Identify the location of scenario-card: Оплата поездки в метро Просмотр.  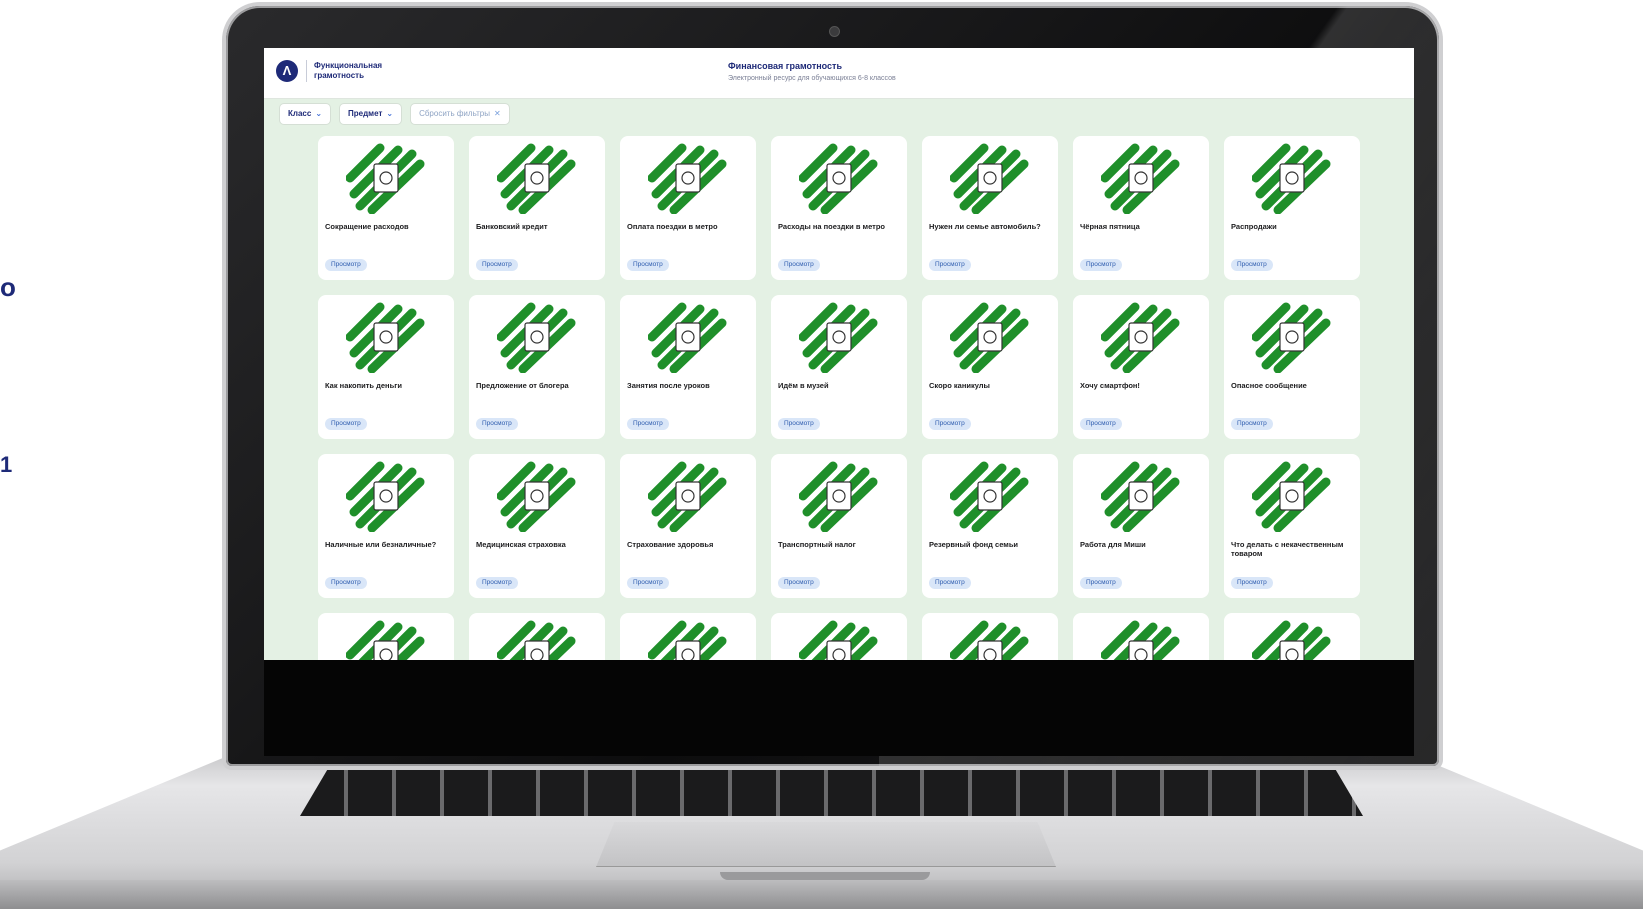
(688, 208).